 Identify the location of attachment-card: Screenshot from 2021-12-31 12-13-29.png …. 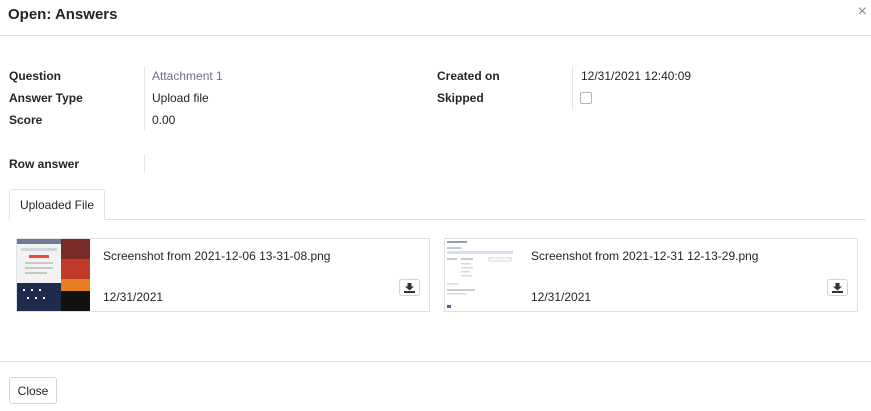
(651, 275).